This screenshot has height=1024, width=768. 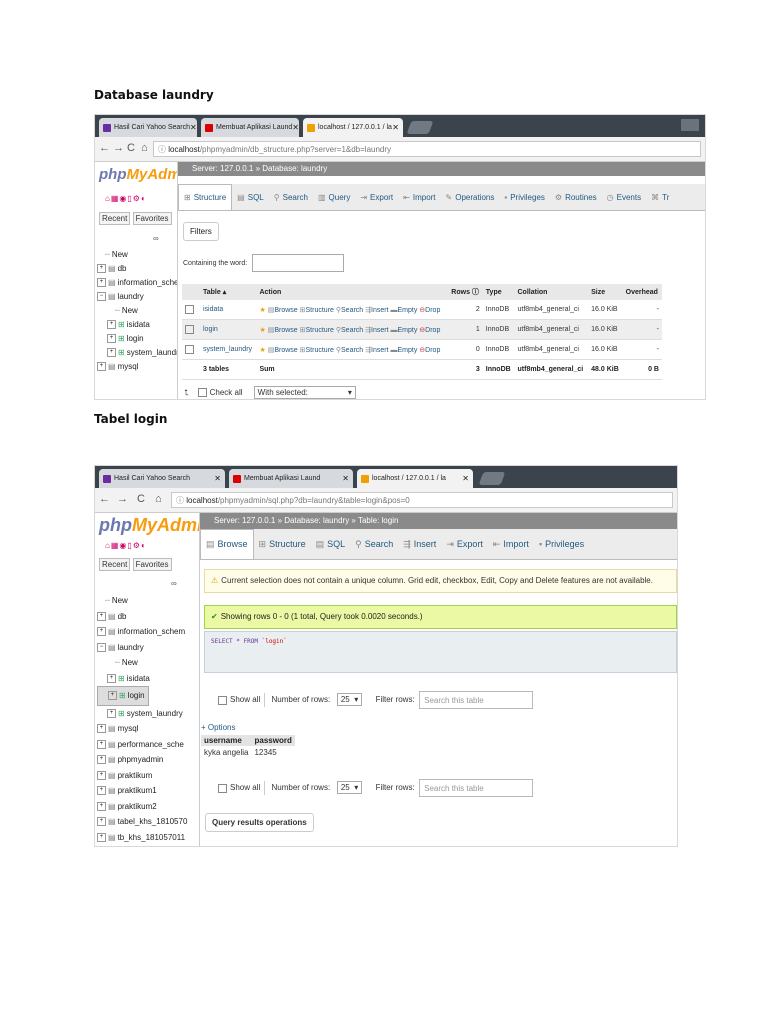 What do you see at coordinates (561, 544) in the screenshot?
I see `tab-privileges: ▪ Privileges` at bounding box center [561, 544].